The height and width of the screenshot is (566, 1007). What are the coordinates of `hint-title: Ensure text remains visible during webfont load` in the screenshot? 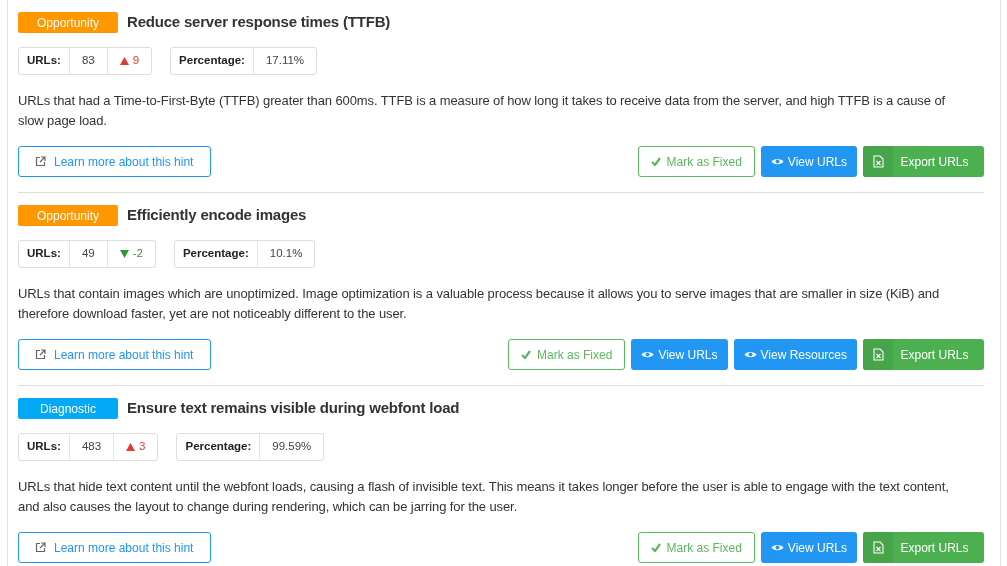 It's located at (293, 408).